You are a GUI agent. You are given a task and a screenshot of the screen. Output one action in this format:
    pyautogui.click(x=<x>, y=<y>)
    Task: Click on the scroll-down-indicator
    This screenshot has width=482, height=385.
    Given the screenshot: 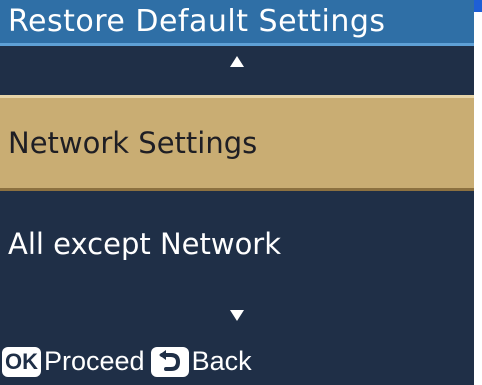 What is the action you would take?
    pyautogui.click(x=237, y=315)
    